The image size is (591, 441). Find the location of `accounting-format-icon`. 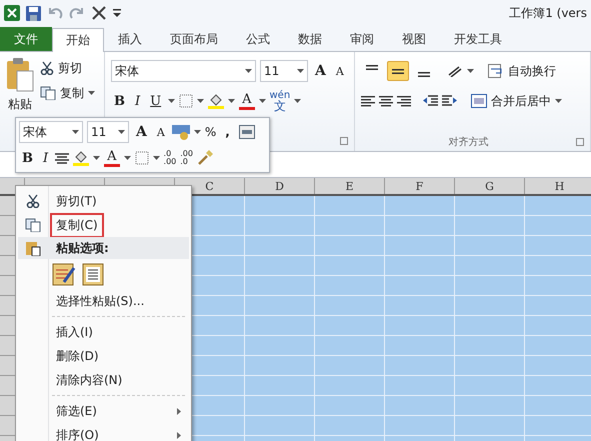

accounting-format-icon is located at coordinates (181, 132).